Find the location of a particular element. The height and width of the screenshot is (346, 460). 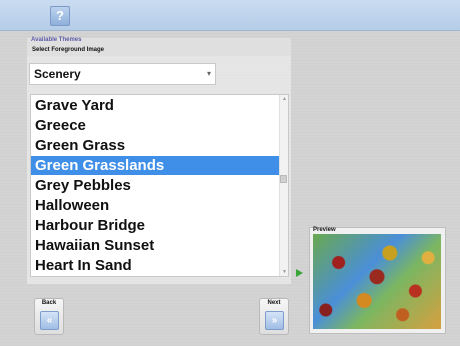

back-button: Back « is located at coordinates (49, 316).